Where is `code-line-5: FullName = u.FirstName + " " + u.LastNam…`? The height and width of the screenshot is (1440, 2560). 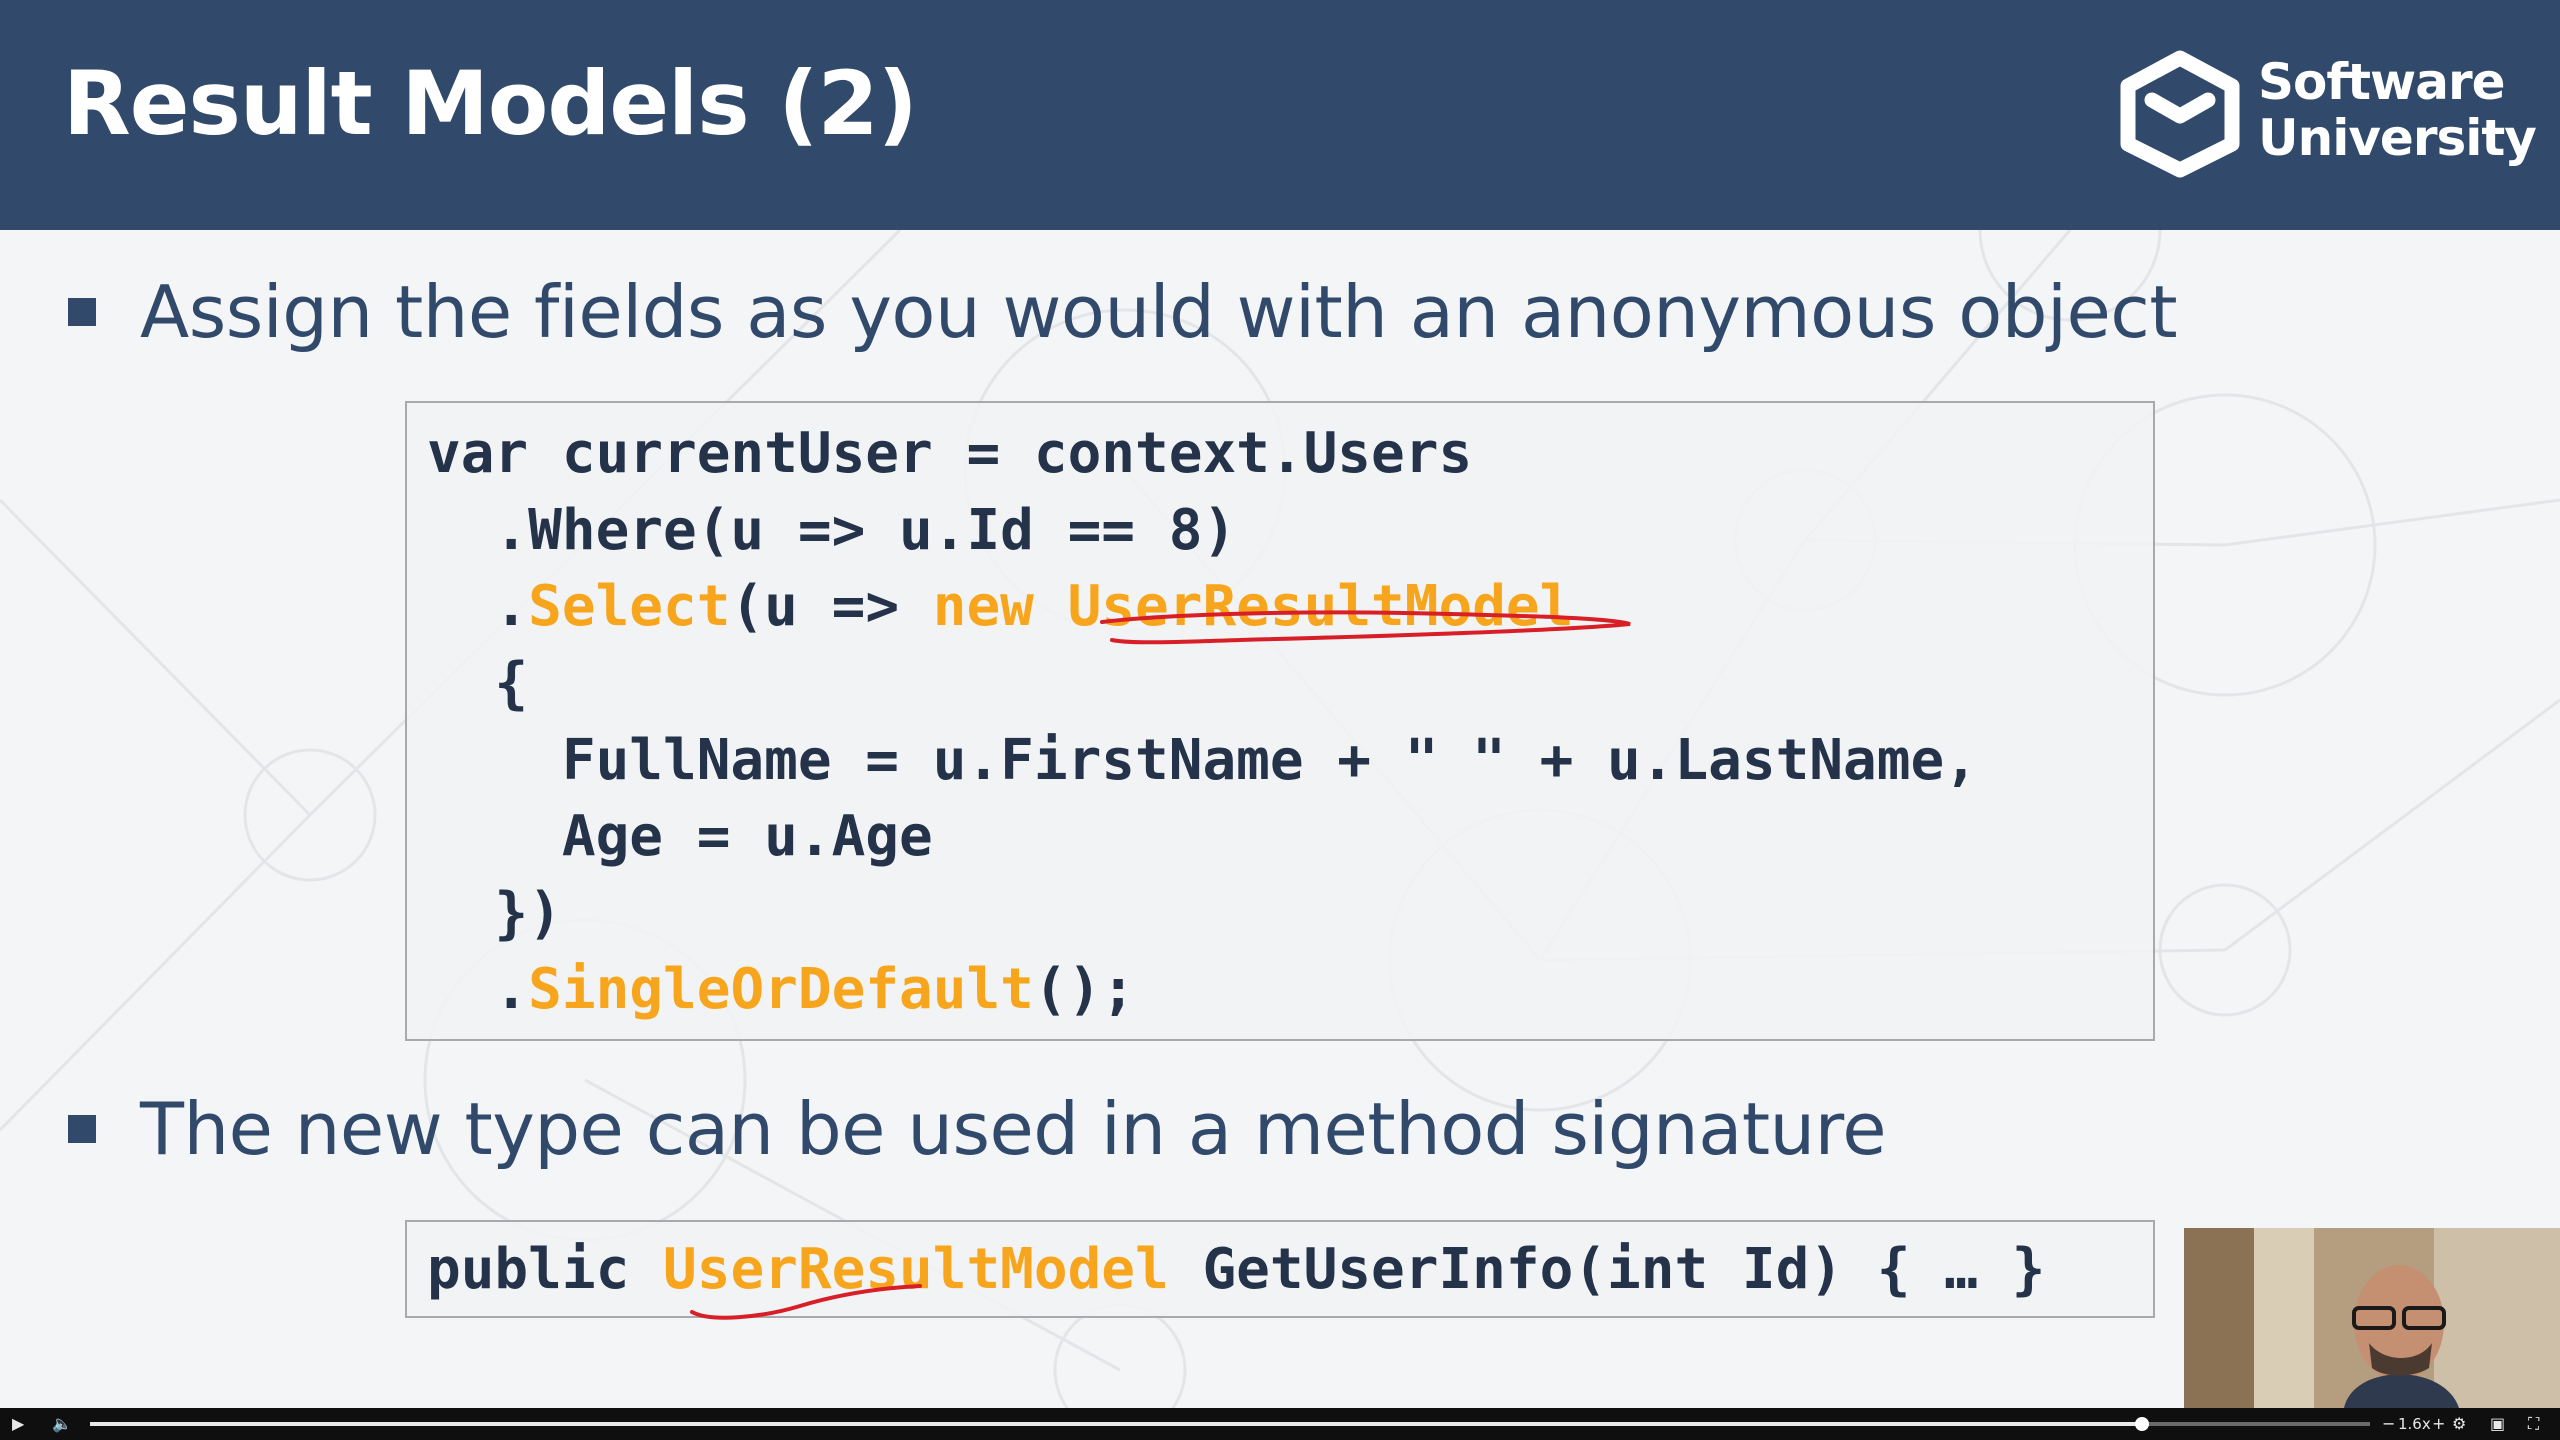
code-line-5: FullName = u.FirstName + " " + u.LastNam… is located at coordinates (1202, 760).